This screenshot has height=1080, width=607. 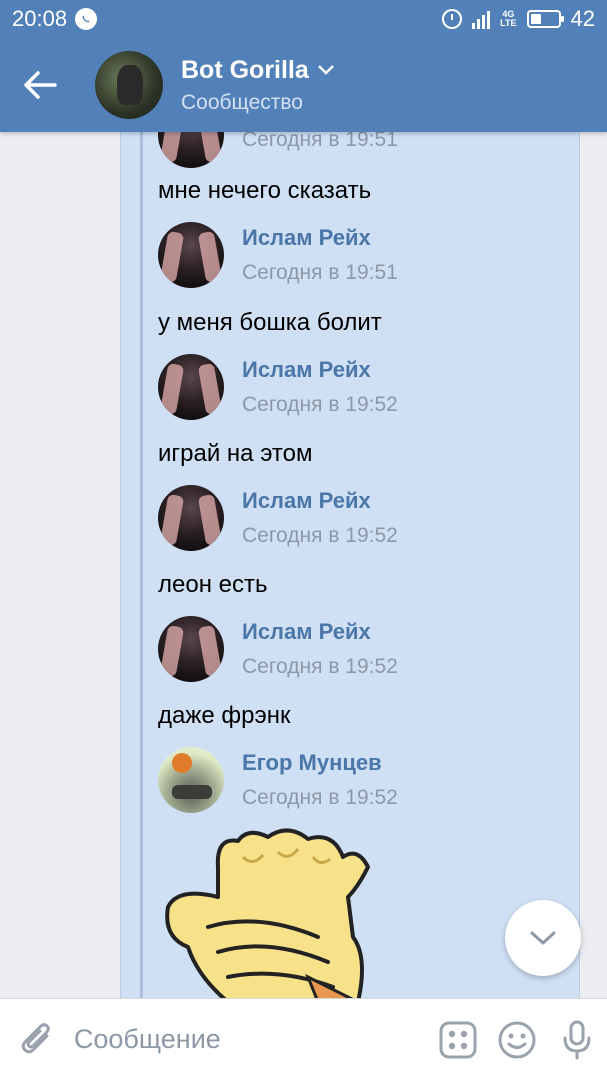 I want to click on smile-icon, so click(x=517, y=1039).